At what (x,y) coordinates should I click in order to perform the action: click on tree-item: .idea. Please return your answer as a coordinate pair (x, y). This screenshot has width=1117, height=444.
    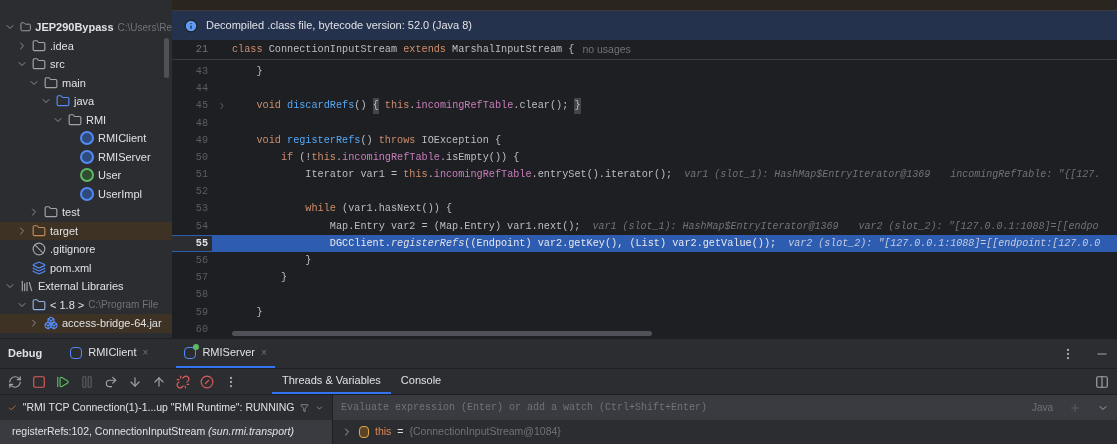
    Looking at the image, I should click on (86, 45).